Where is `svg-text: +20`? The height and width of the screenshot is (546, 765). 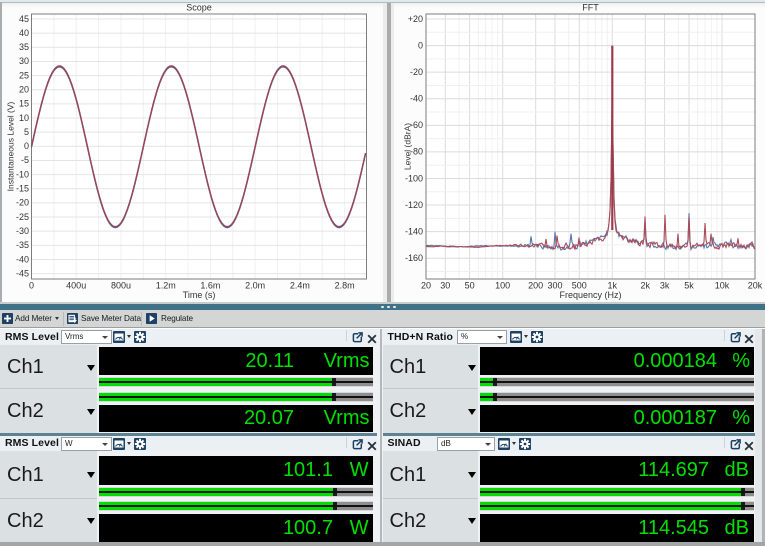 svg-text: +20 is located at coordinates (415, 19).